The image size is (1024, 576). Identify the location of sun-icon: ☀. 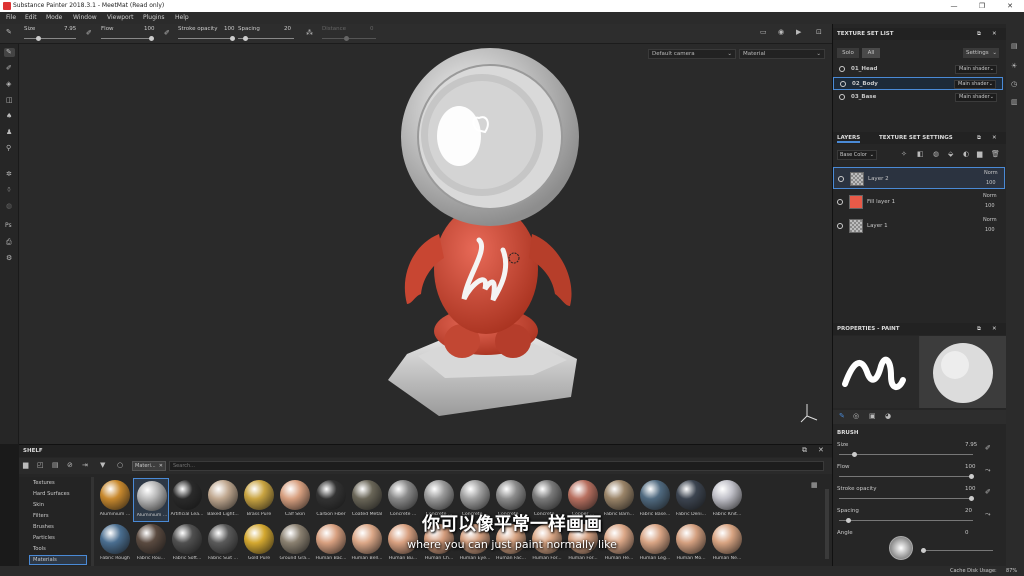
(1014, 66).